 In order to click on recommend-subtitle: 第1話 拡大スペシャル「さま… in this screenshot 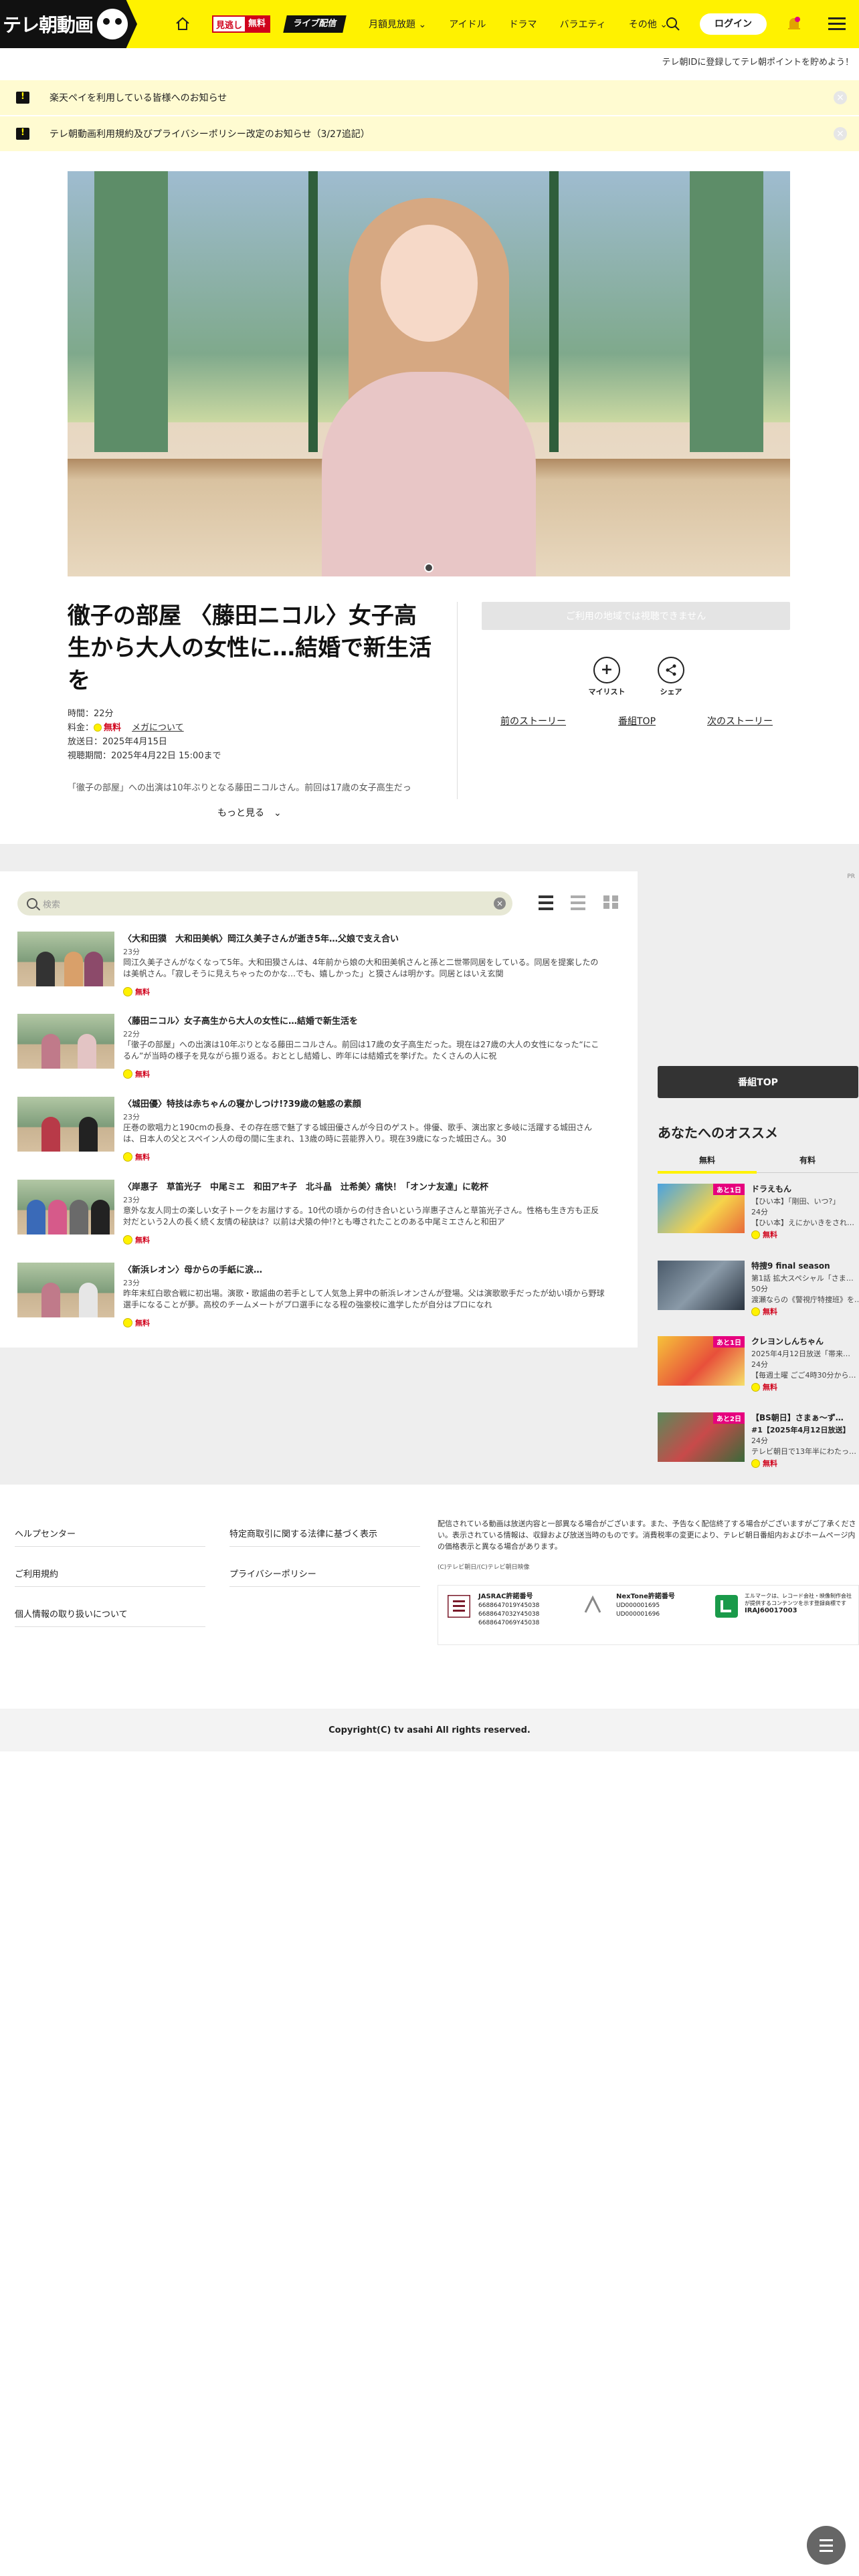, I will do `click(802, 1278)`.